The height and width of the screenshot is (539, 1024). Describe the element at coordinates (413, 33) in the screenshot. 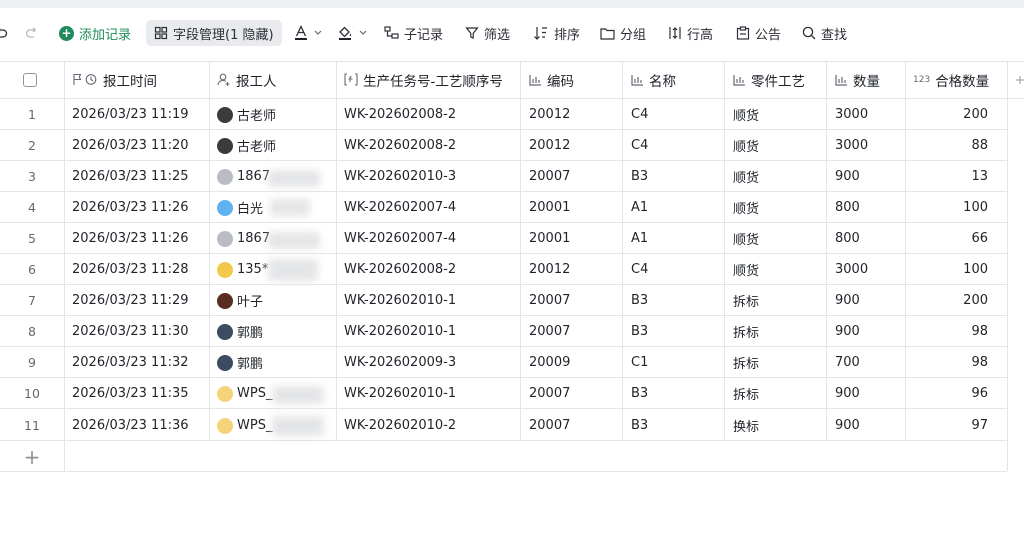

I see `sub-record-button: 子记录` at that location.